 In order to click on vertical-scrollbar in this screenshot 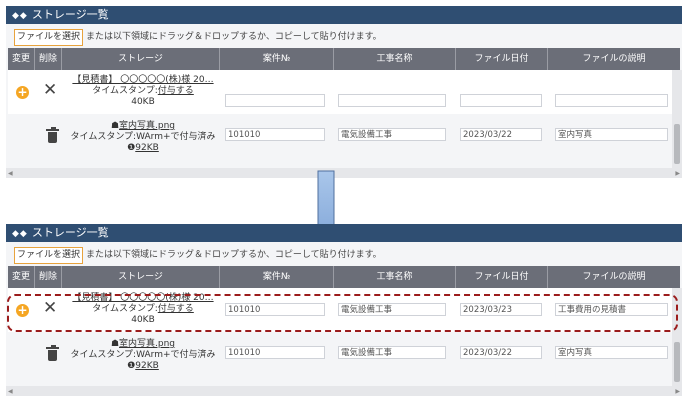, I will do `click(677, 119)`.